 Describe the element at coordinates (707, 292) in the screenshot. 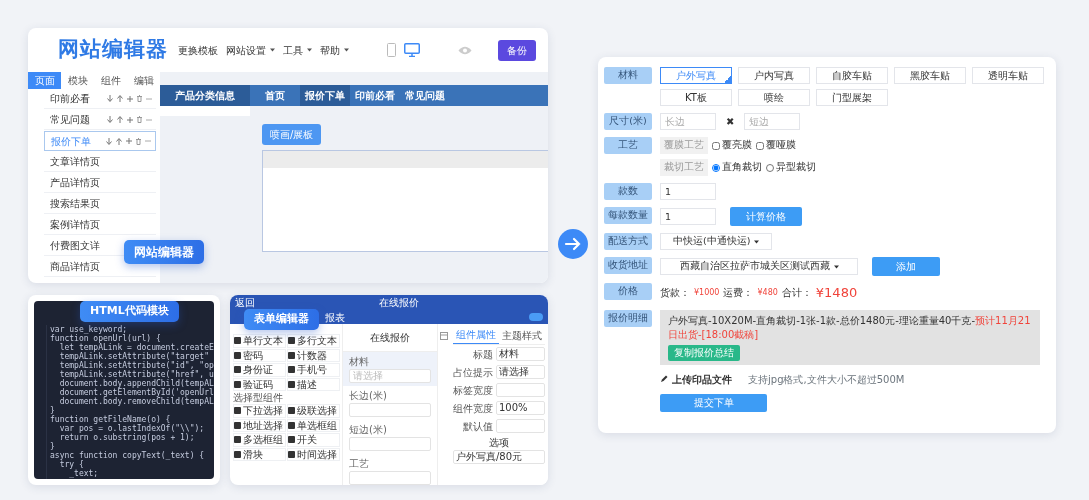

I see `price-value: ¥1000` at that location.